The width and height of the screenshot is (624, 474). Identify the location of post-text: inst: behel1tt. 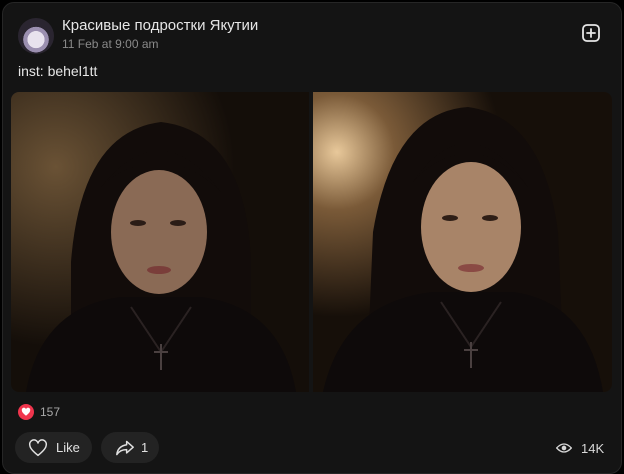
(58, 71).